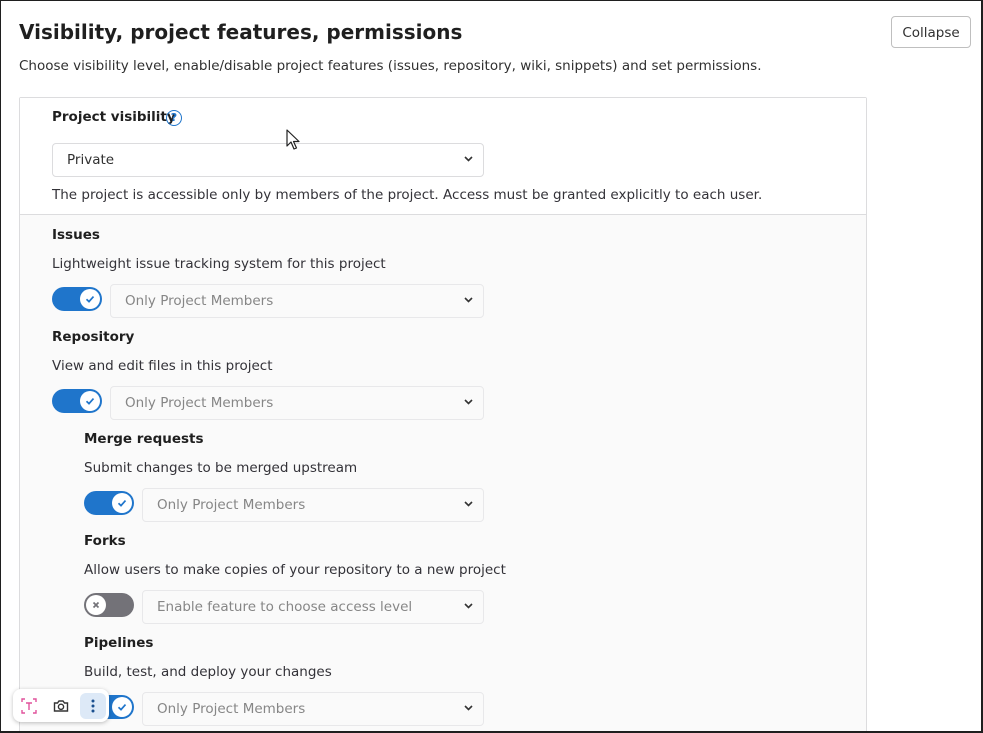 This screenshot has height=733, width=983. I want to click on repository-title: Repository, so click(93, 337).